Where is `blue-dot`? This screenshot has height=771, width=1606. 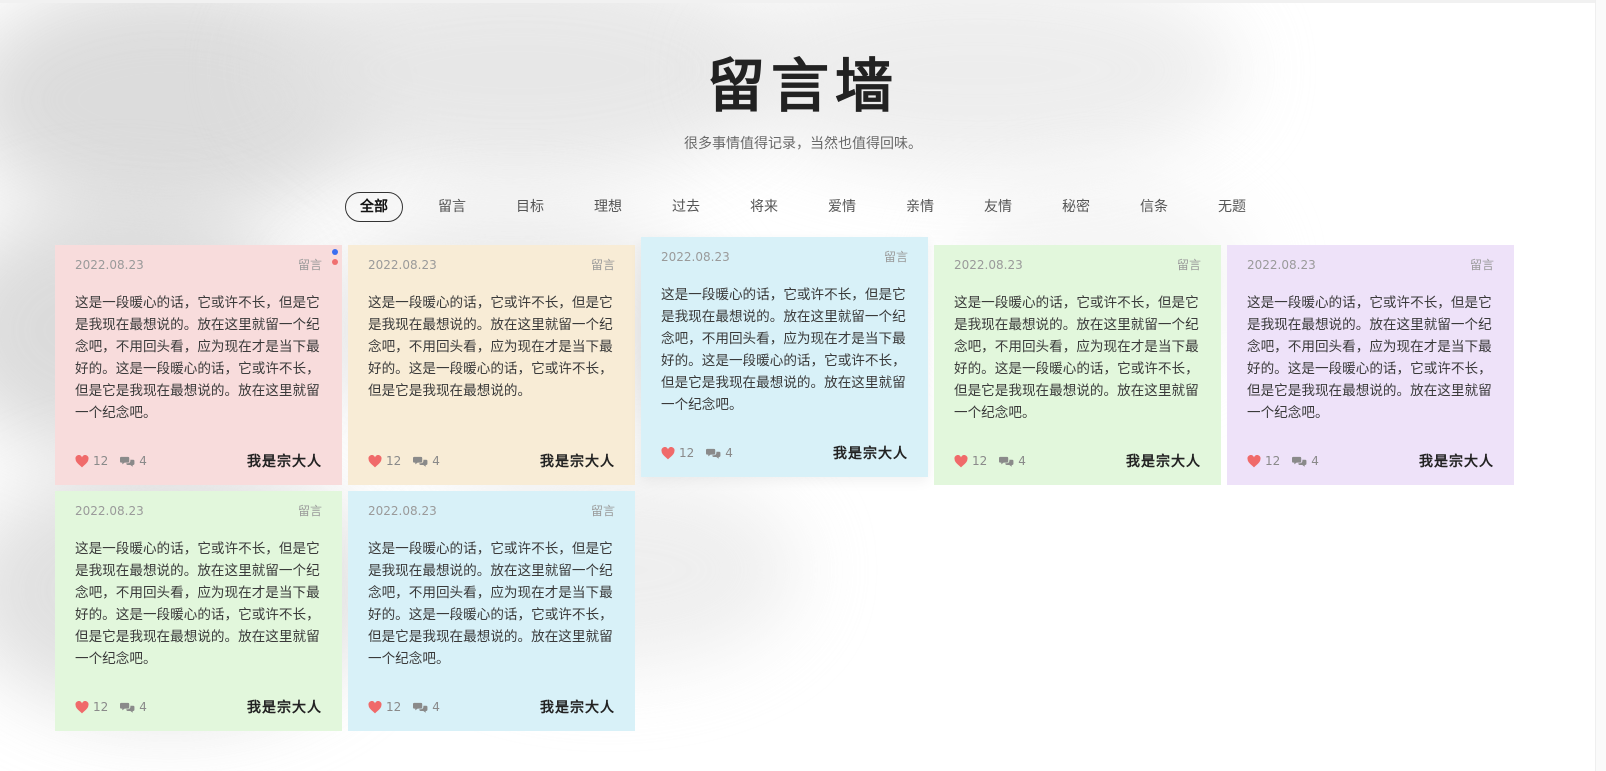 blue-dot is located at coordinates (335, 252).